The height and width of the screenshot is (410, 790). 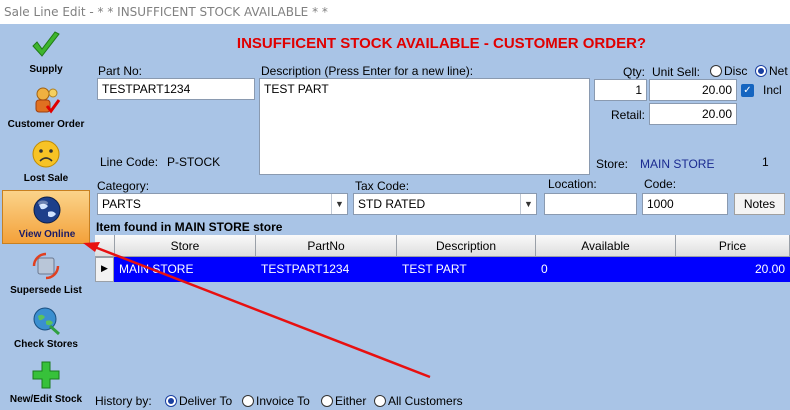 What do you see at coordinates (327, 401) in the screenshot?
I see `either-radio` at bounding box center [327, 401].